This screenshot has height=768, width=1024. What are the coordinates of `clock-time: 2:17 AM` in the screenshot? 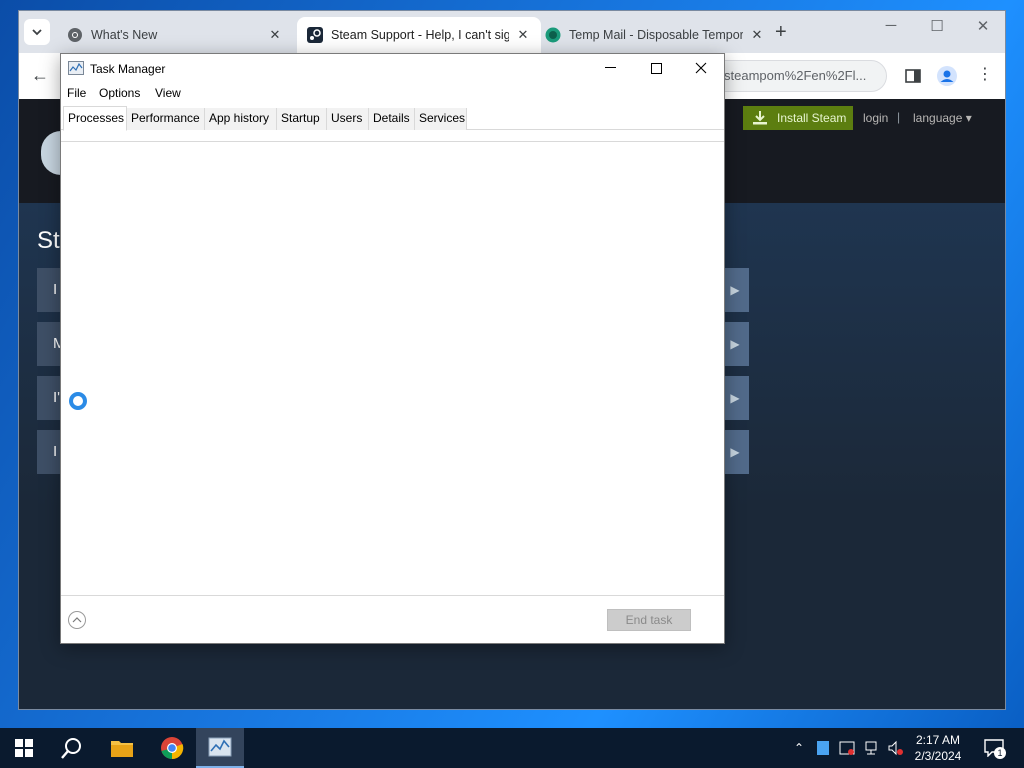 It's located at (938, 740).